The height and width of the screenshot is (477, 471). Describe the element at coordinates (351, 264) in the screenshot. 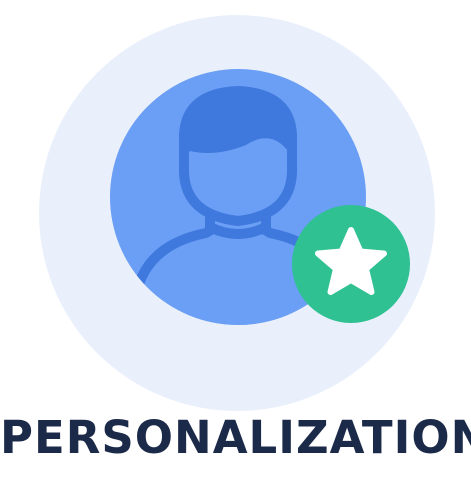

I see `star-badge-icon` at that location.